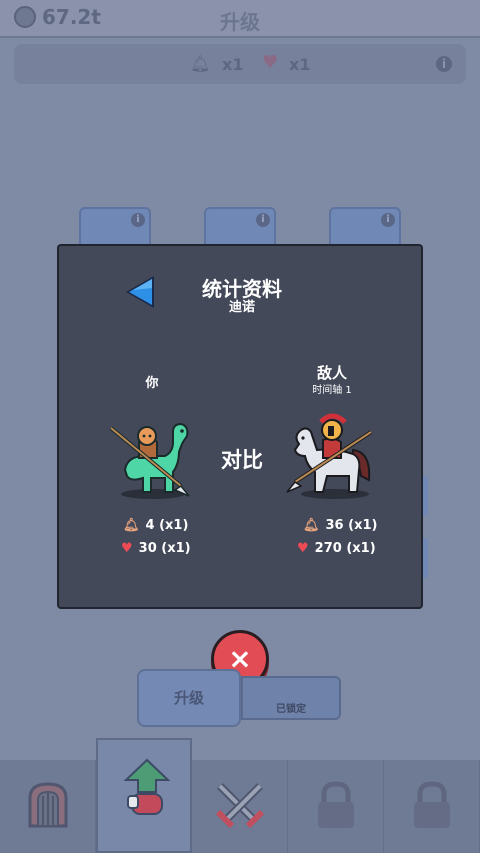 The image size is (480, 853). What do you see at coordinates (332, 390) in the screenshot?
I see `enemy-timeline: 时间轴 1` at bounding box center [332, 390].